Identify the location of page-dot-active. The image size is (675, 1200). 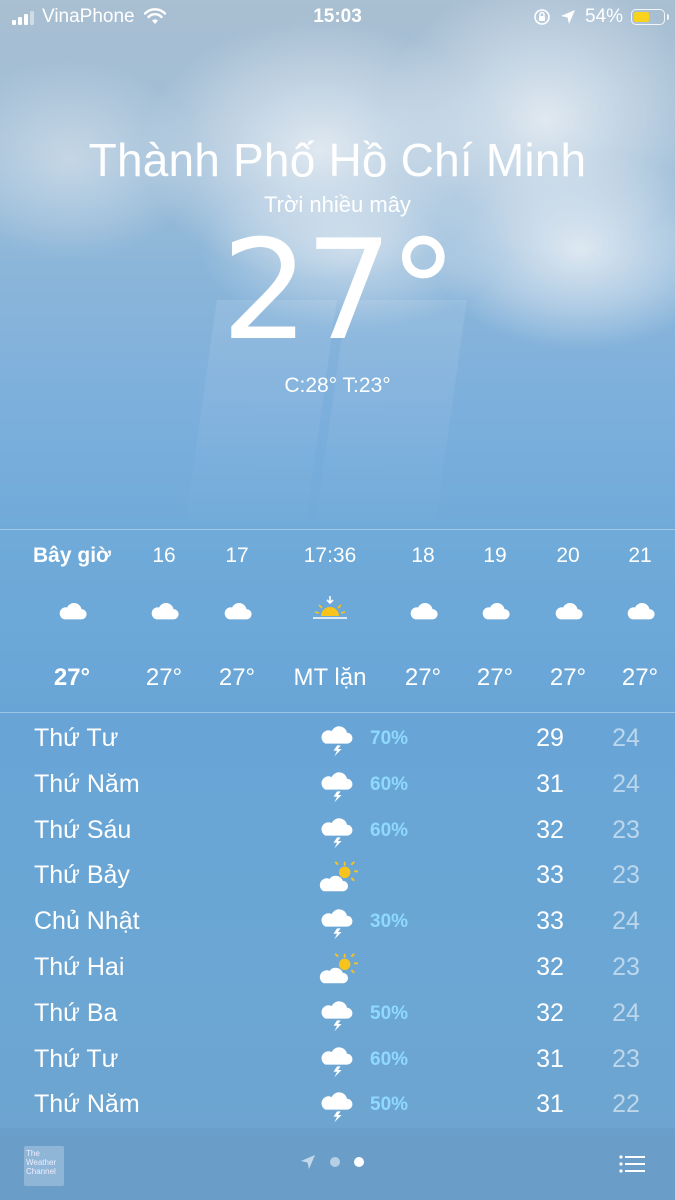
(359, 1162).